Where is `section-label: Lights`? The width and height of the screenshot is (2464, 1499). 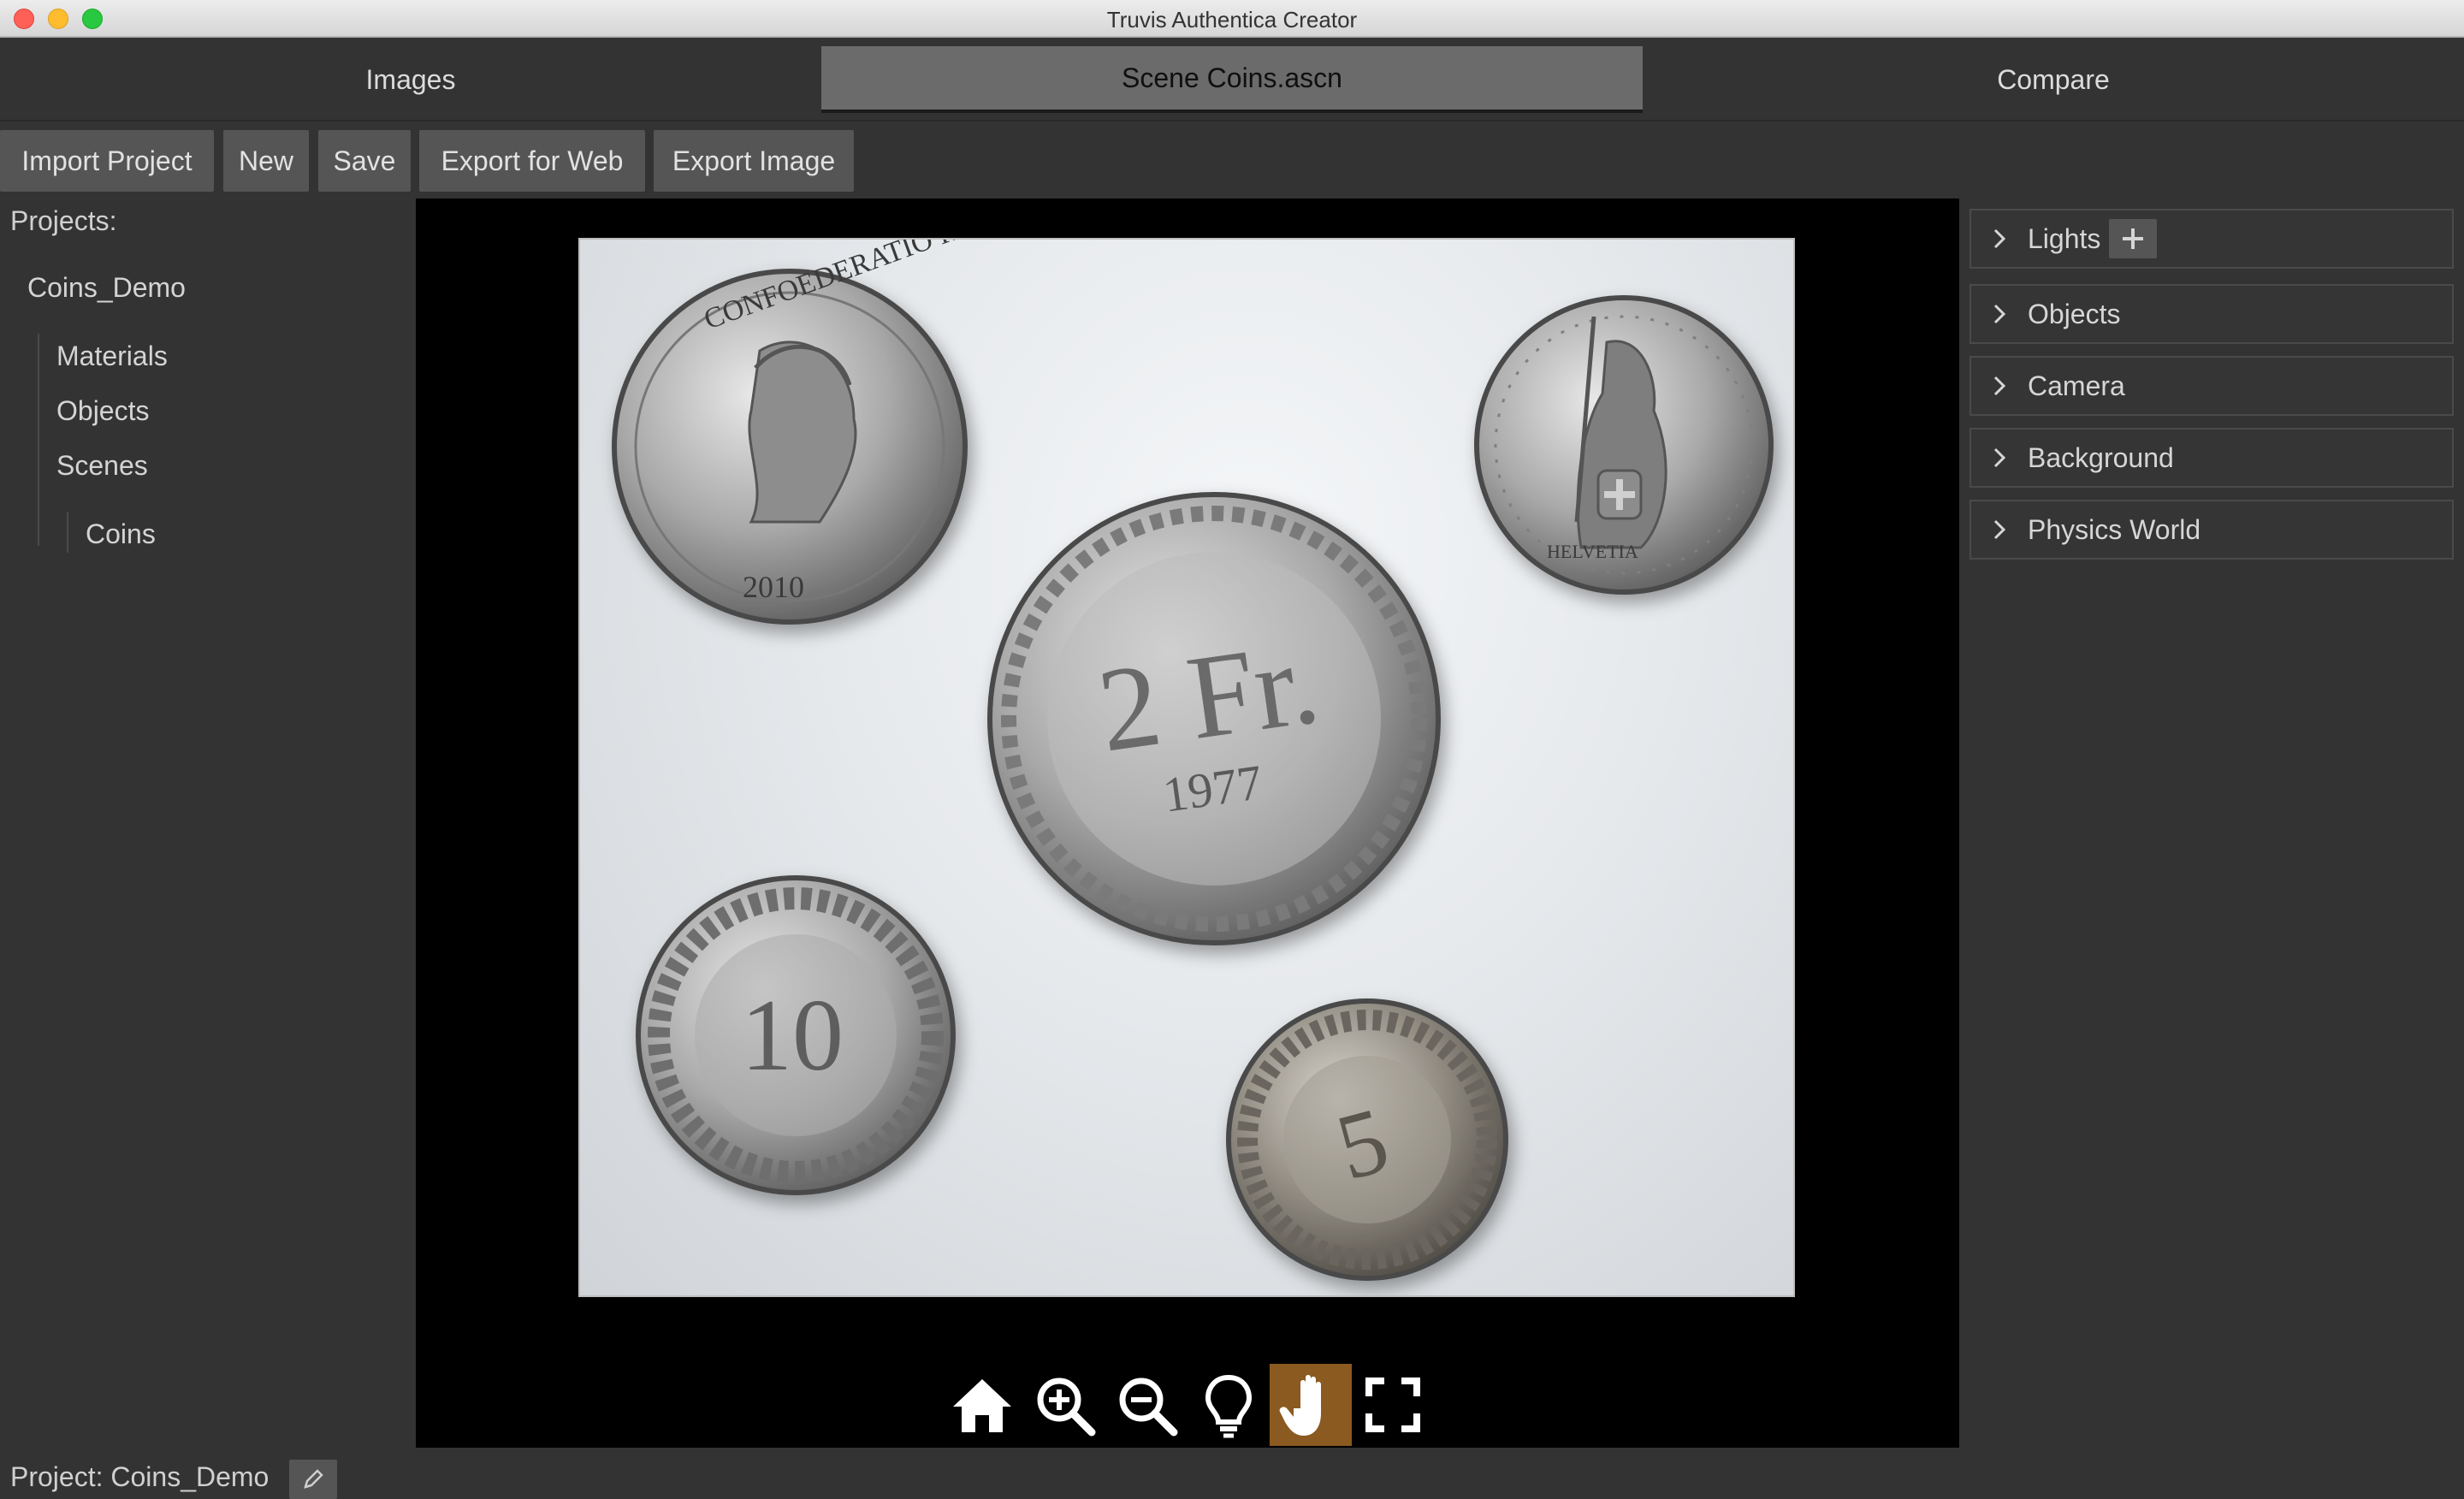
section-label: Lights is located at coordinates (2064, 238).